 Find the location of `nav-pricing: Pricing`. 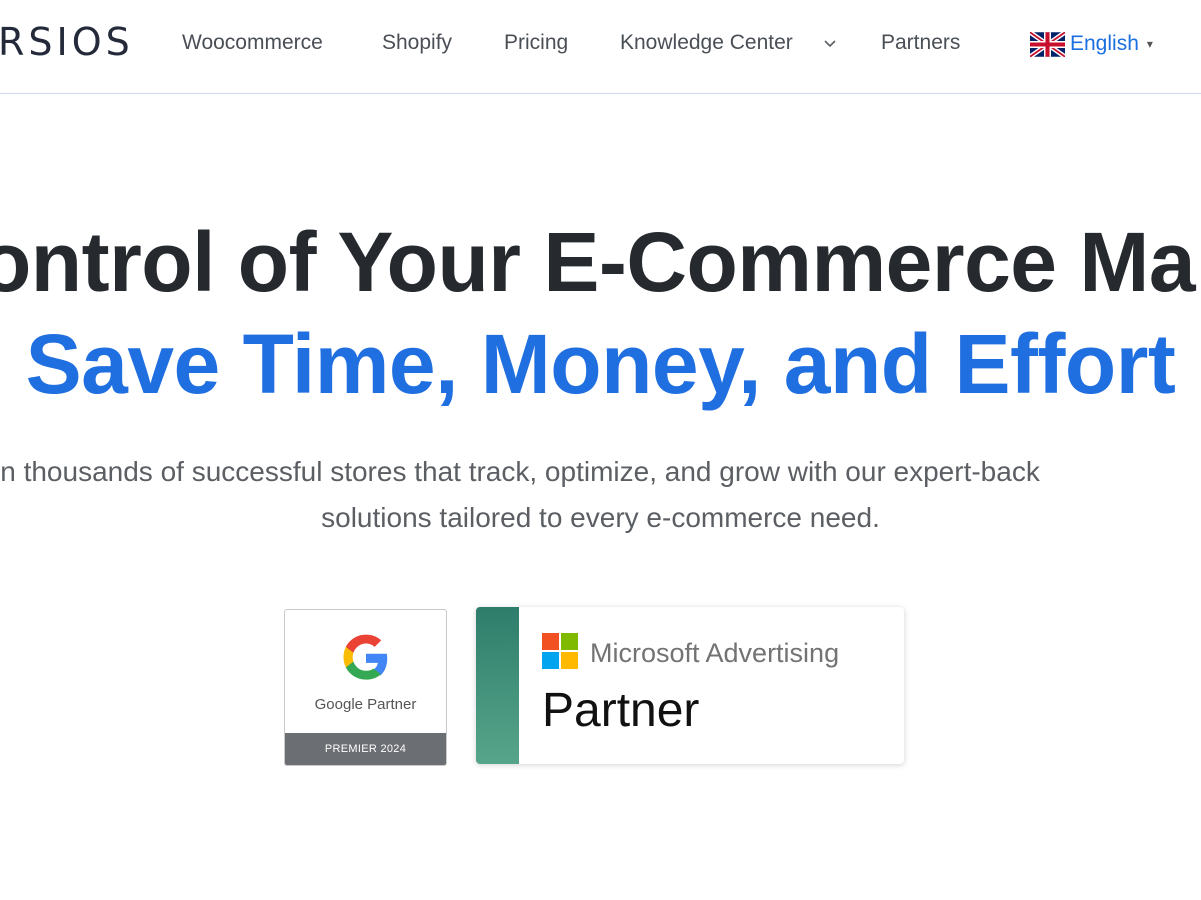

nav-pricing: Pricing is located at coordinates (536, 43).